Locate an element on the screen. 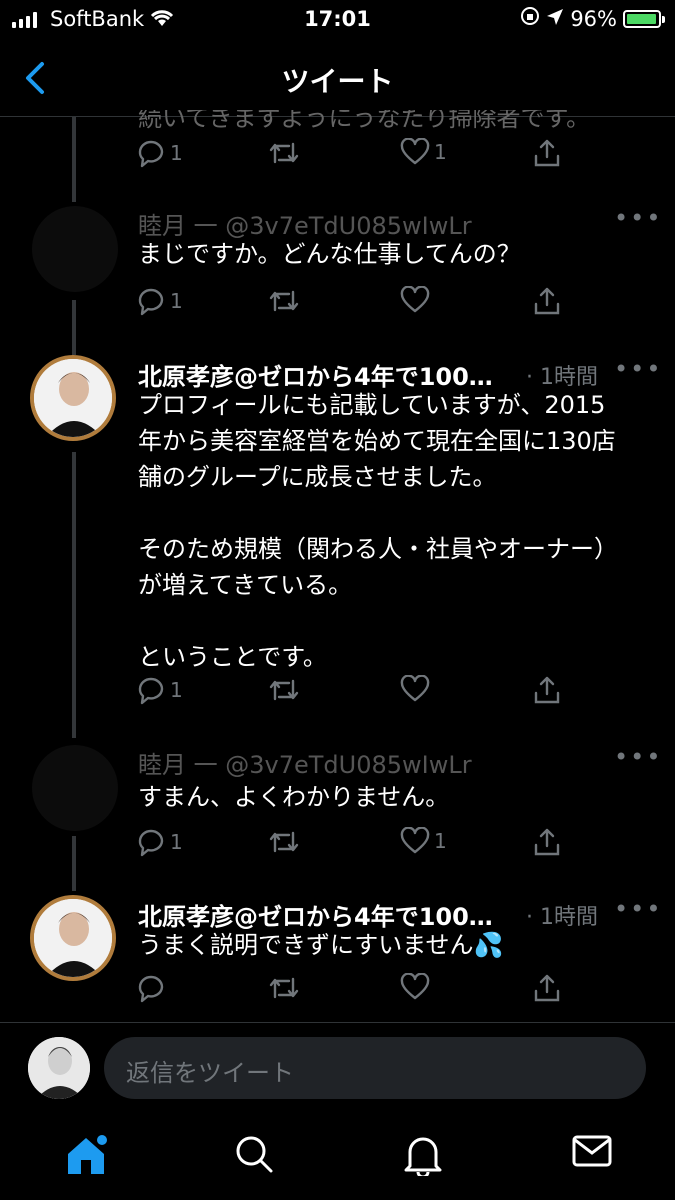 The image size is (675, 1200). author-name: 睦月 一 @3v7eTdU085wIwLr is located at coordinates (305, 762).